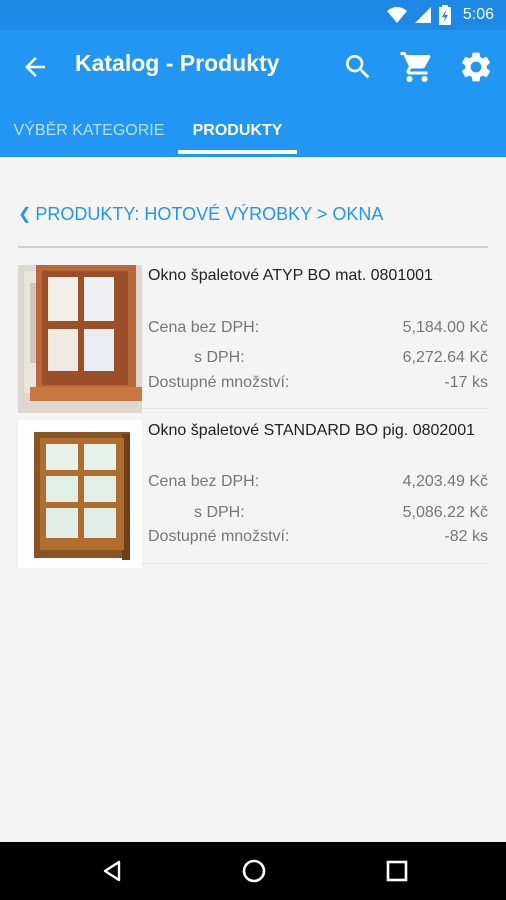 The height and width of the screenshot is (900, 506). Describe the element at coordinates (25, 214) in the screenshot. I see `chevron-left-icon: ❮` at that location.